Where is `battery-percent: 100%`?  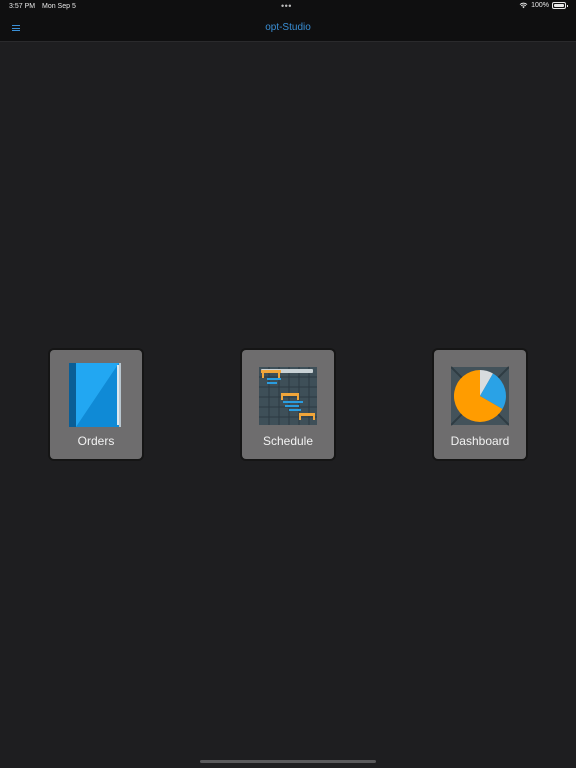 battery-percent: 100% is located at coordinates (540, 5).